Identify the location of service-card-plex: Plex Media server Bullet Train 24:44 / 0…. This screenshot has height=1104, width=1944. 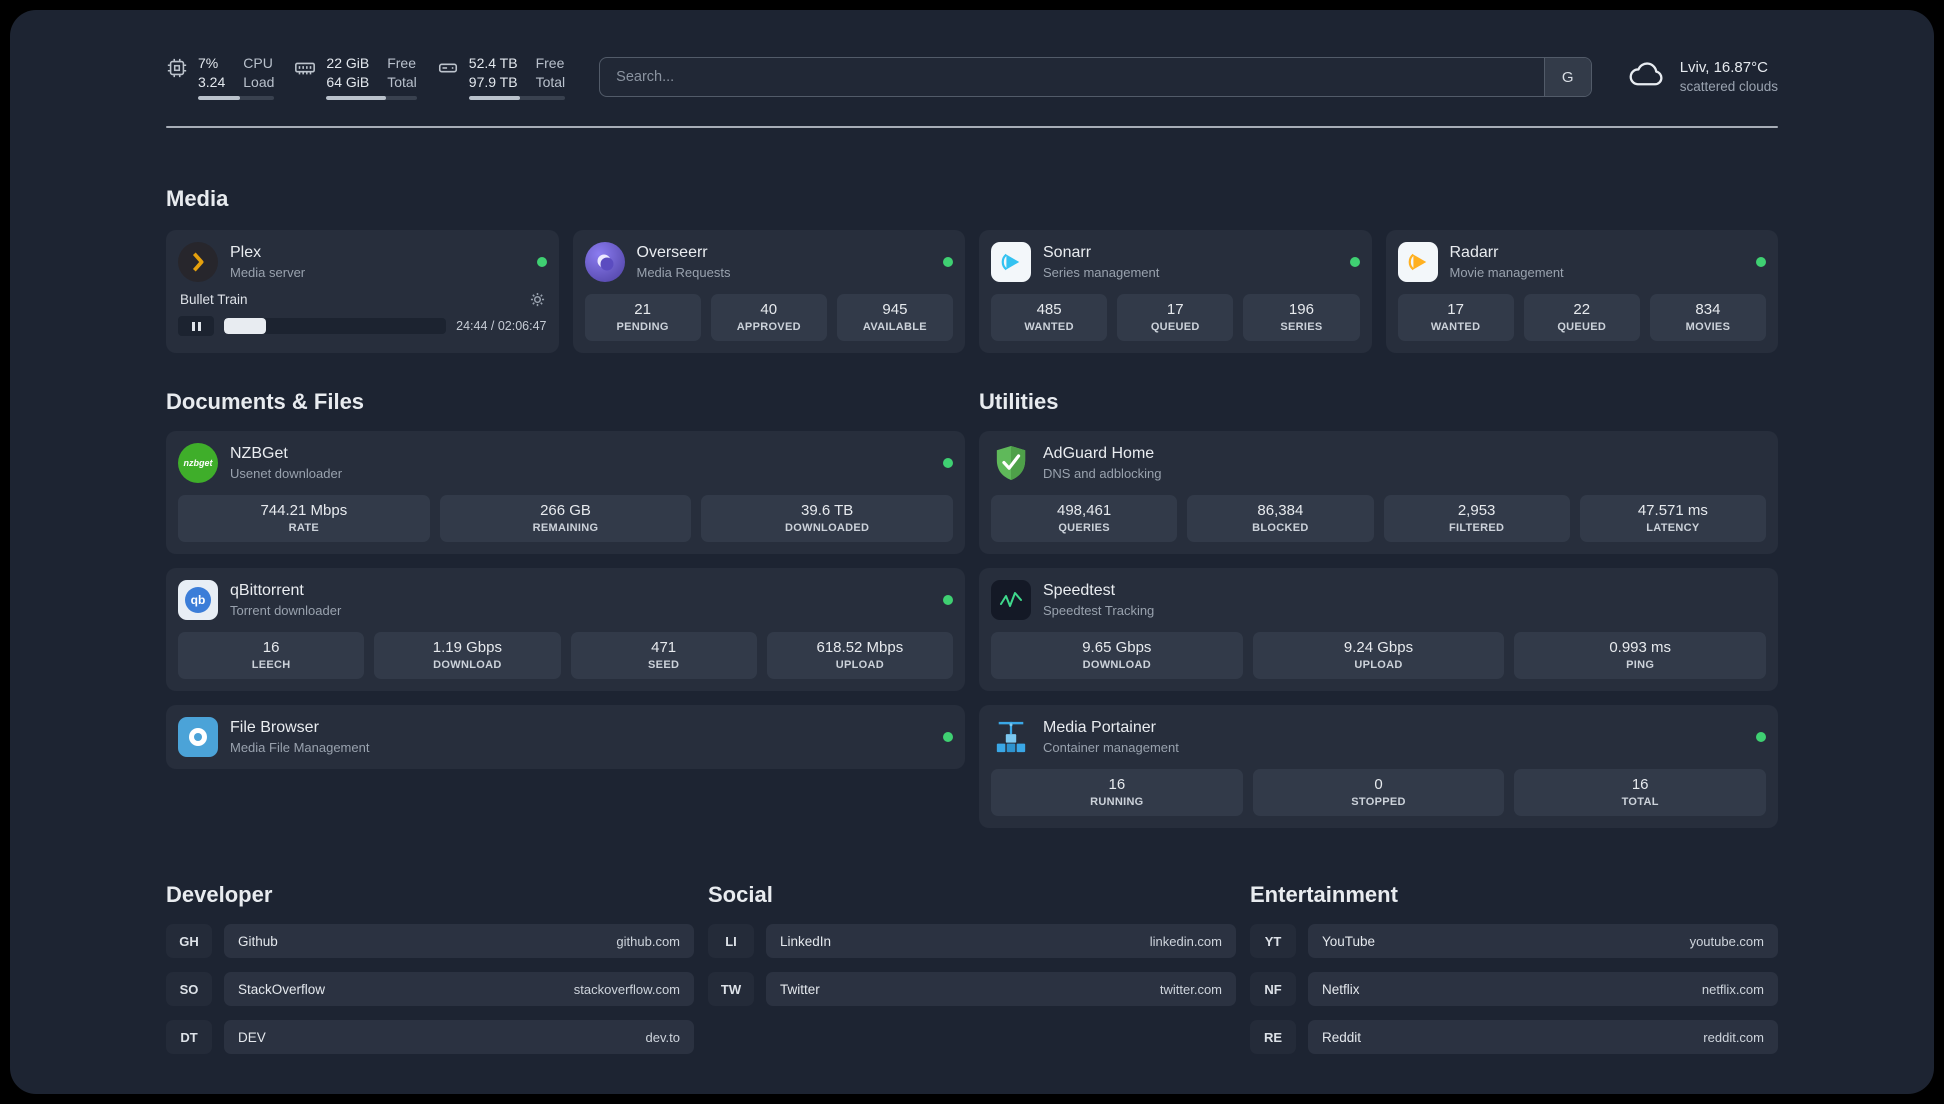
(362, 291).